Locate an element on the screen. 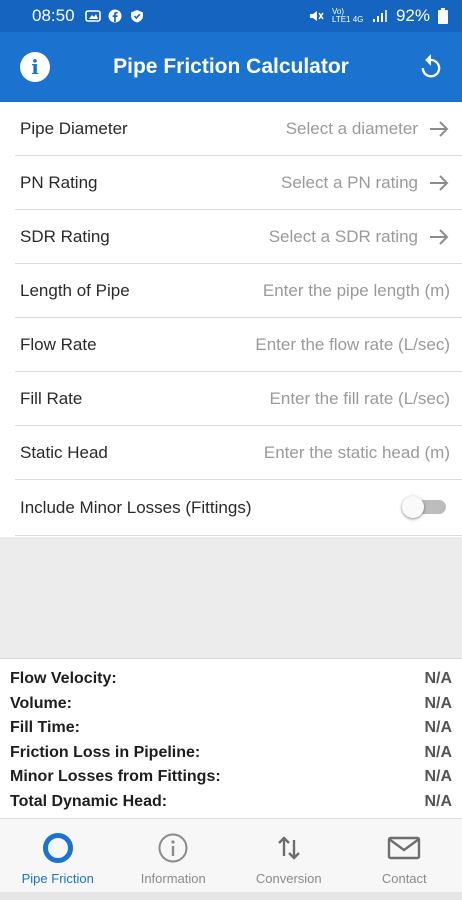 The height and width of the screenshot is (900, 462). friction-loss-label: Friction Loss in Pipeline: is located at coordinates (105, 752).